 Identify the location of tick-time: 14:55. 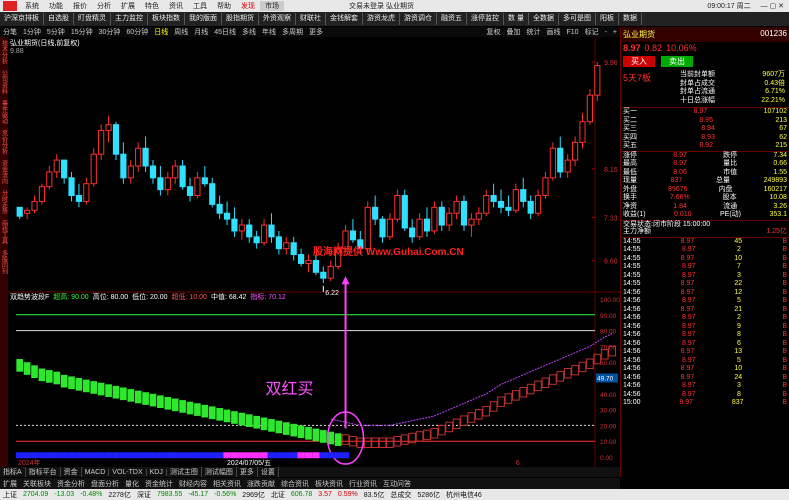
(632, 249).